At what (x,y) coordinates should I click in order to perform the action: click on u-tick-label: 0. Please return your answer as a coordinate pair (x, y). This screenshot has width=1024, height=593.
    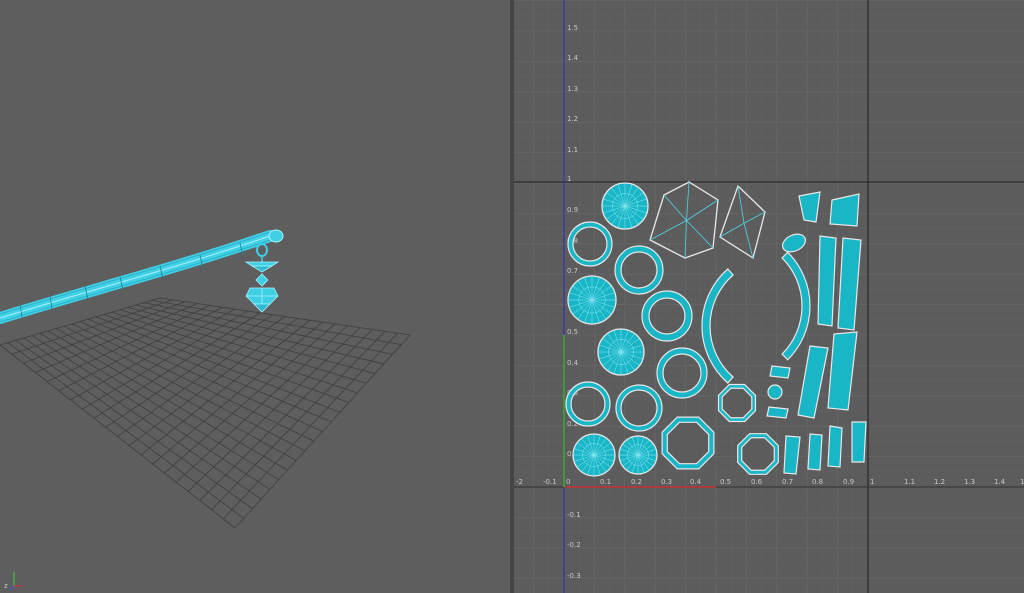
    Looking at the image, I should click on (568, 482).